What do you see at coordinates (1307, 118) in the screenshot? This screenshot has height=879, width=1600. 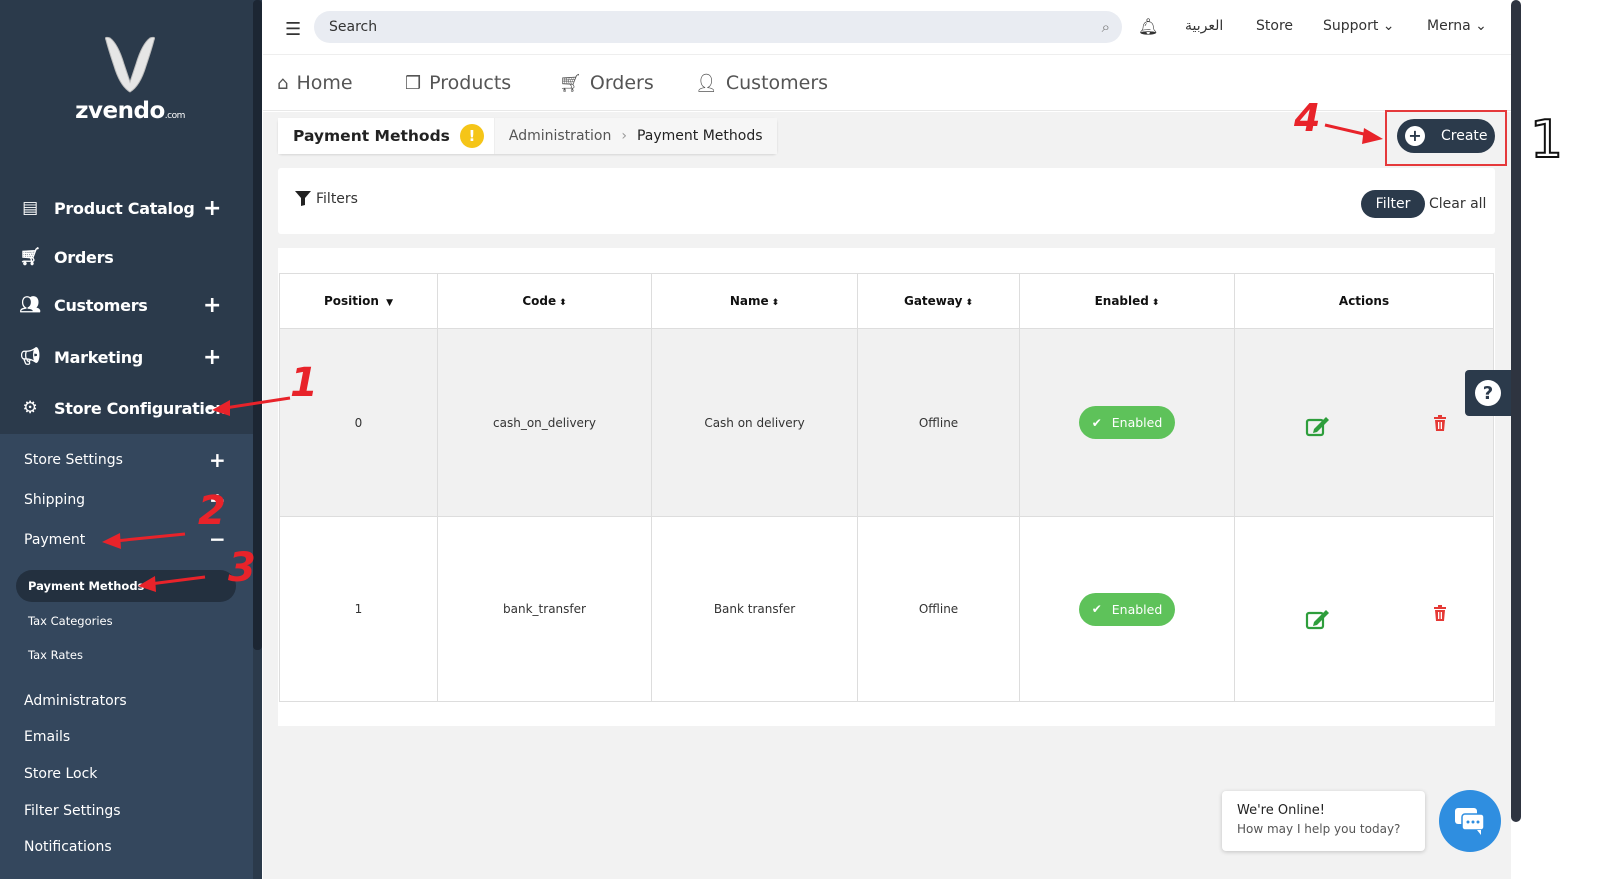 I see `annotation-number: 4` at bounding box center [1307, 118].